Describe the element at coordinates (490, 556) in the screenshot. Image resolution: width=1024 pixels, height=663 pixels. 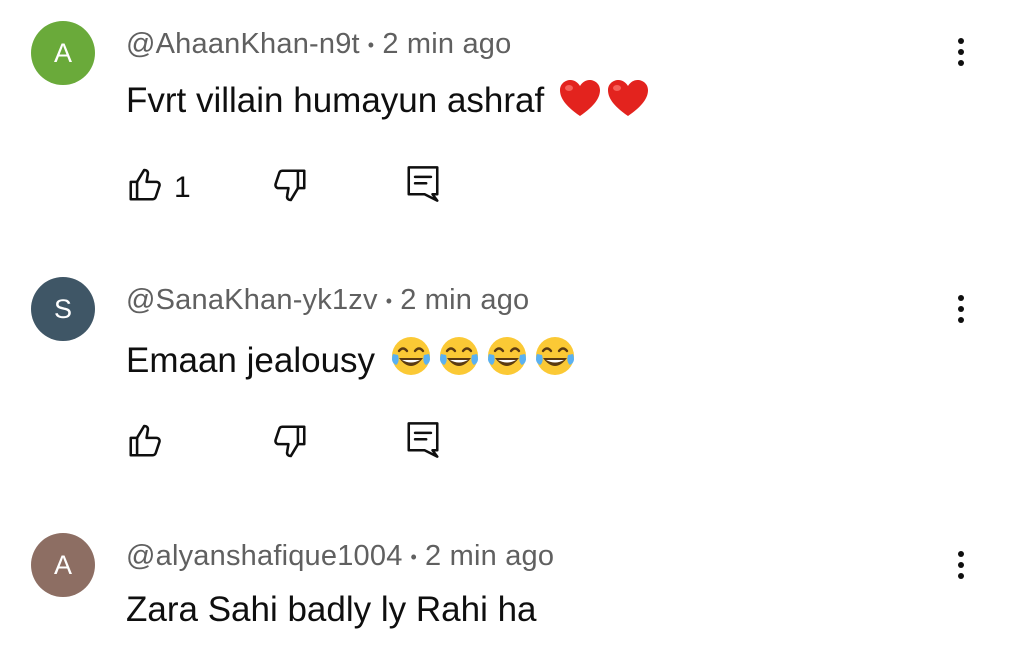
I see `comment-time: 2 min ago` at that location.